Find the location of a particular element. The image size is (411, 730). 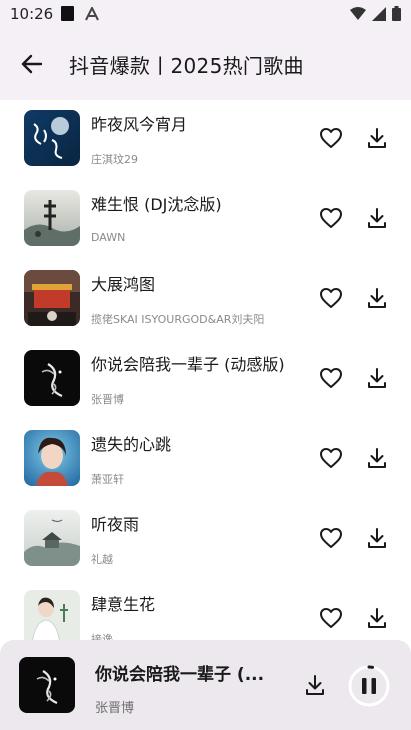

song-row: 大展鸿图 揽佬SKAI ISYOURGOD&AR刘夫阳 is located at coordinates (205, 300).